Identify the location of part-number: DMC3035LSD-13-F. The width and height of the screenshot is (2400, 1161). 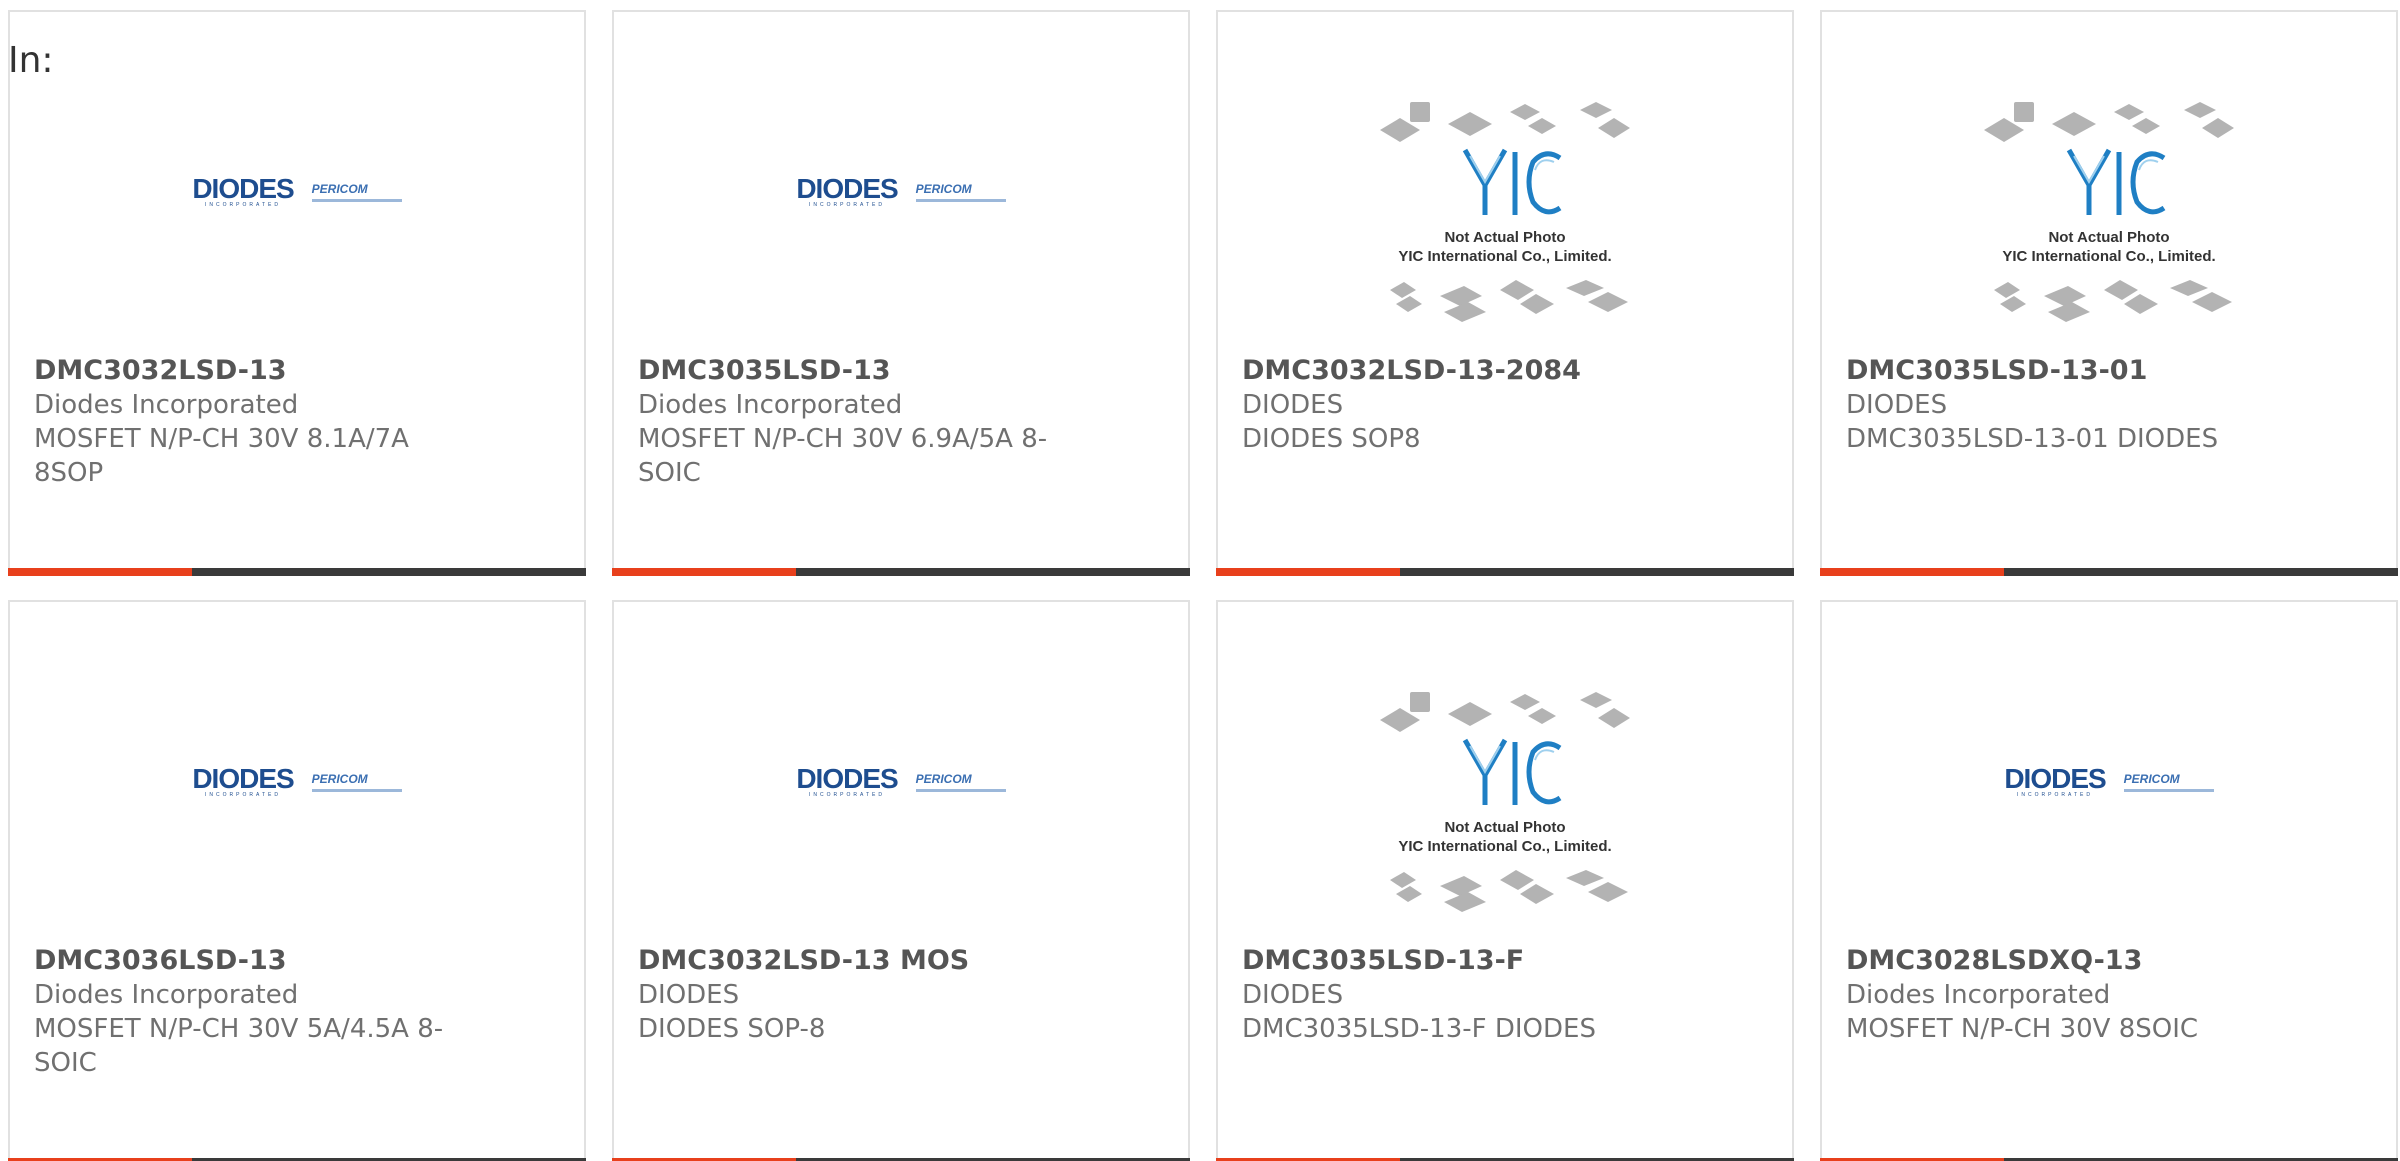
(1457, 961).